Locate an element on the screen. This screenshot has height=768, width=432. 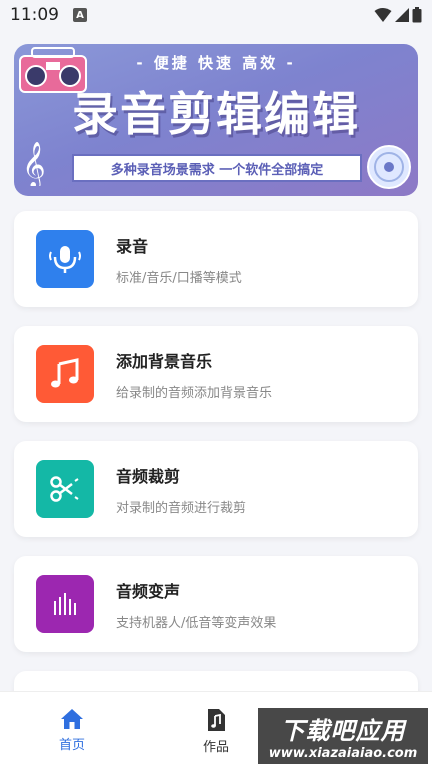
scissors-icon is located at coordinates (65, 489).